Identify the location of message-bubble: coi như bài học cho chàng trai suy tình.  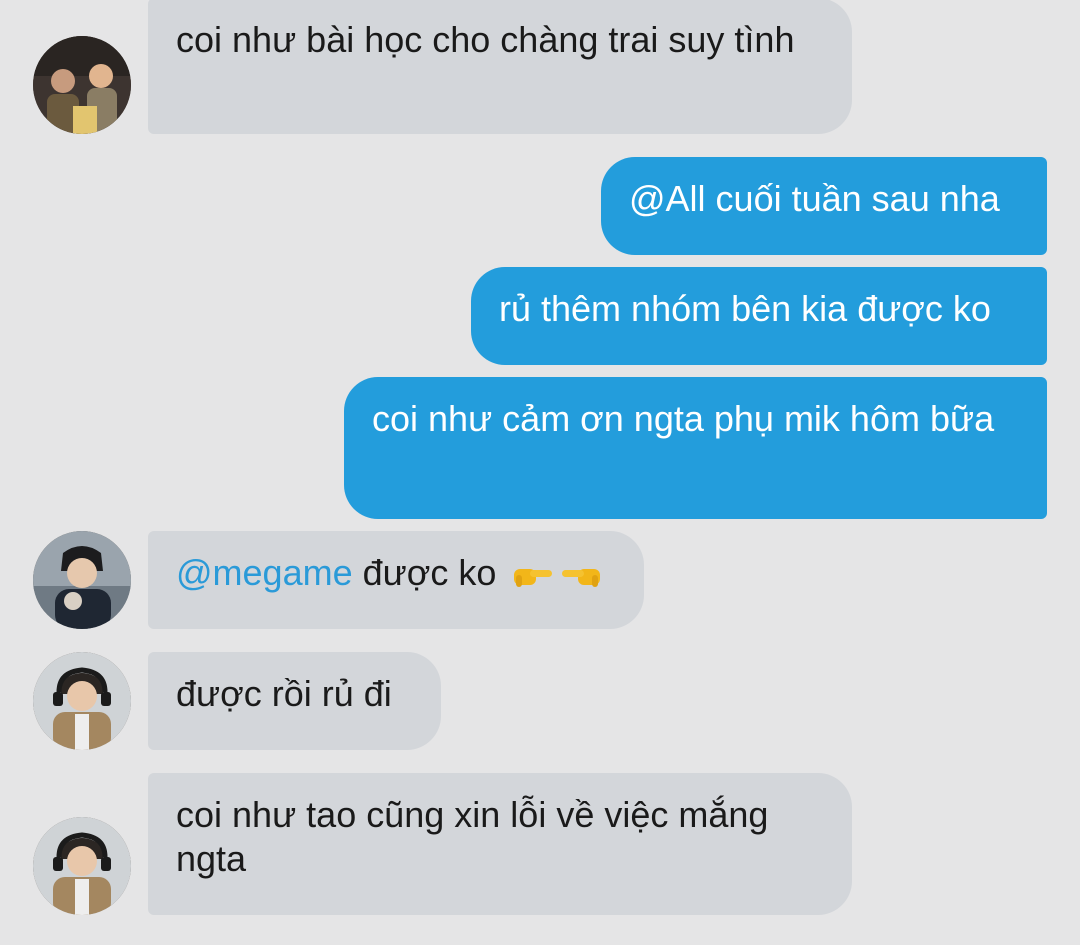
(500, 67).